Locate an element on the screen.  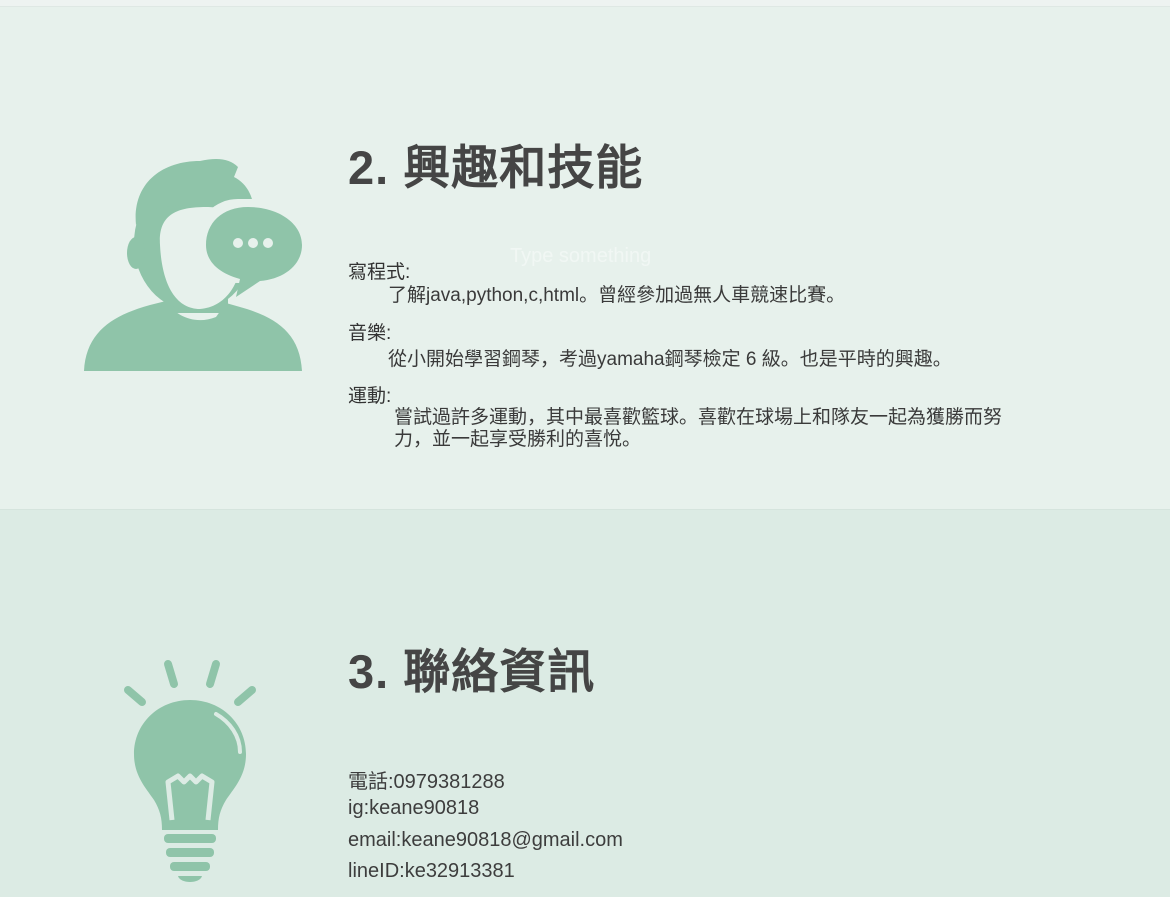
contact-title: 3. 聯絡資訊 is located at coordinates (472, 671).